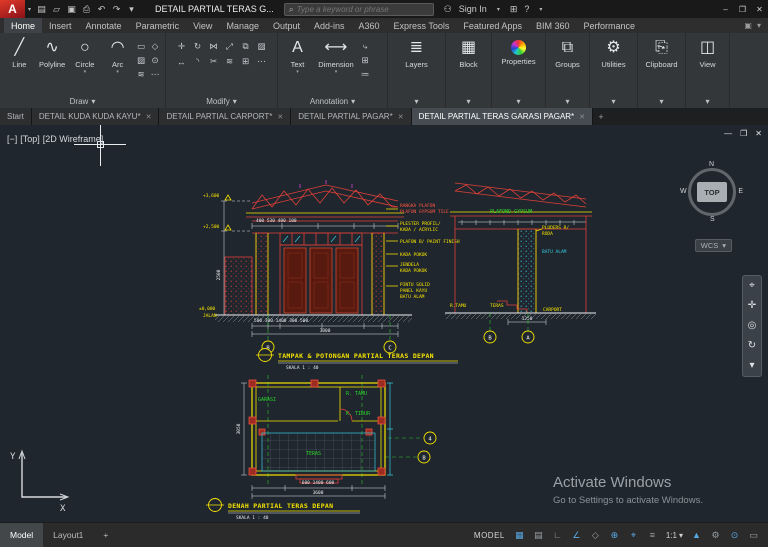  Describe the element at coordinates (369, 25) in the screenshot. I see `tab-a360: A360` at that location.